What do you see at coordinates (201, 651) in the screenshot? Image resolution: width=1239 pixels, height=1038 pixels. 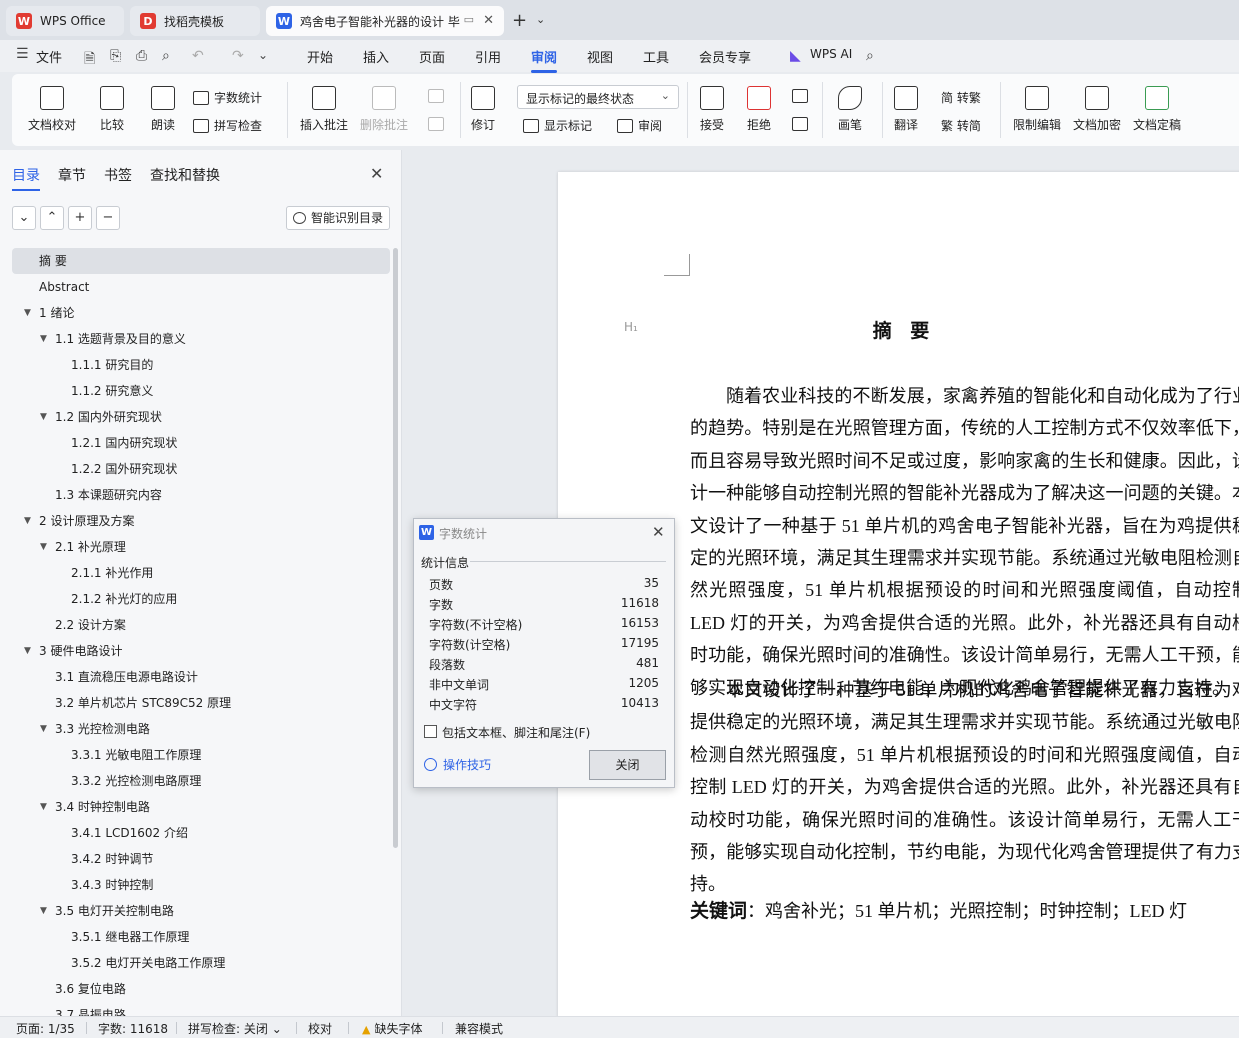 I see `toc-item: ▼ 3 硬件电路设计` at bounding box center [201, 651].